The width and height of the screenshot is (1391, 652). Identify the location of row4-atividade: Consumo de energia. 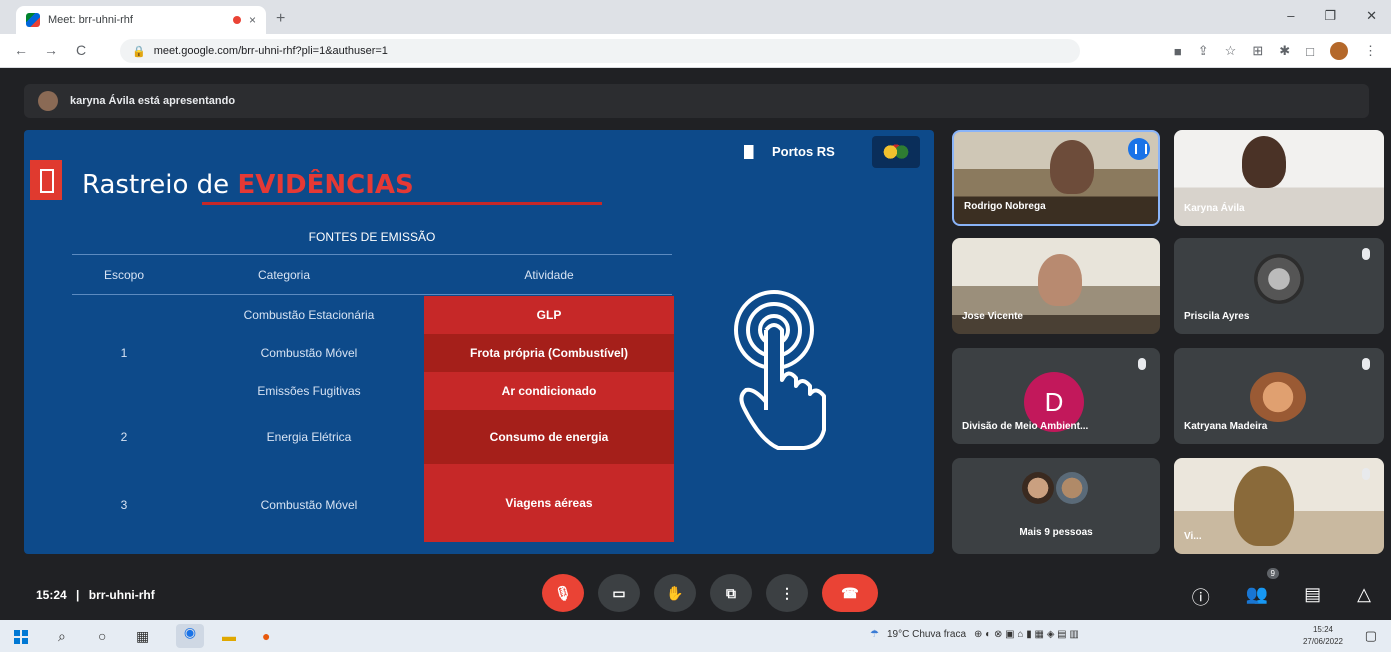
(549, 437).